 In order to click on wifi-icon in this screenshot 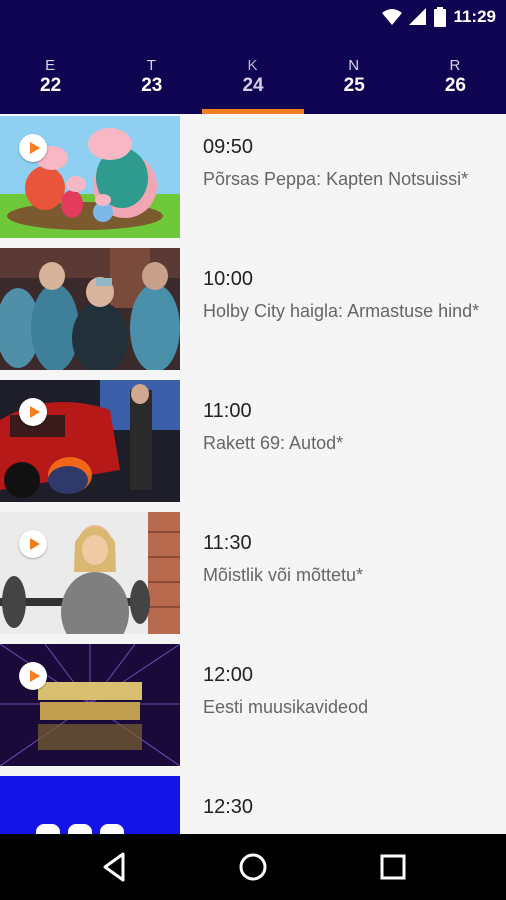, I will do `click(392, 17)`.